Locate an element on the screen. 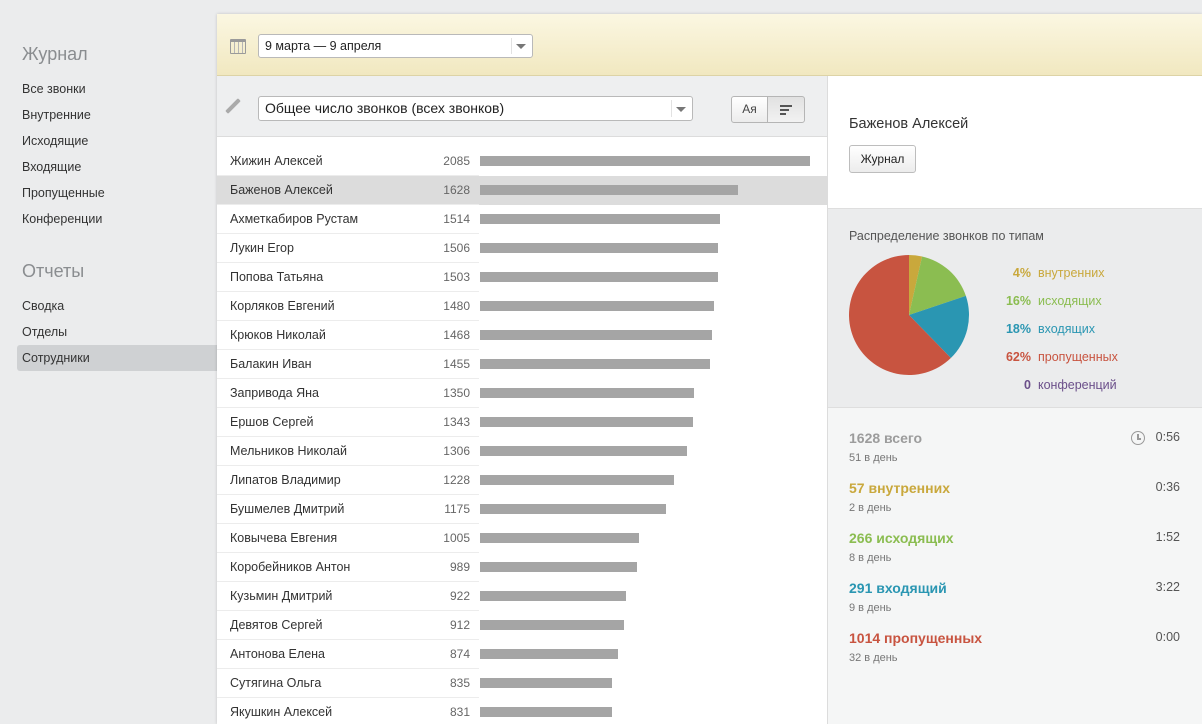 The height and width of the screenshot is (724, 1202). employee-name-label: Ковычева Евгения is located at coordinates (284, 538).